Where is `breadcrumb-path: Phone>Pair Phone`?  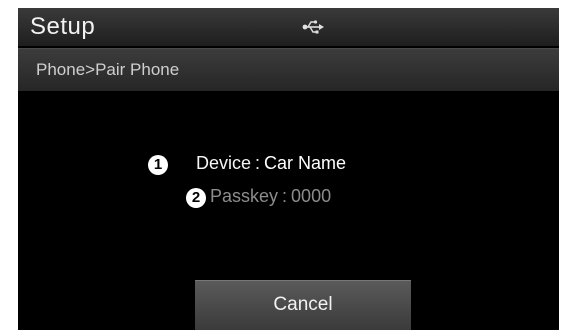 breadcrumb-path: Phone>Pair Phone is located at coordinates (108, 69).